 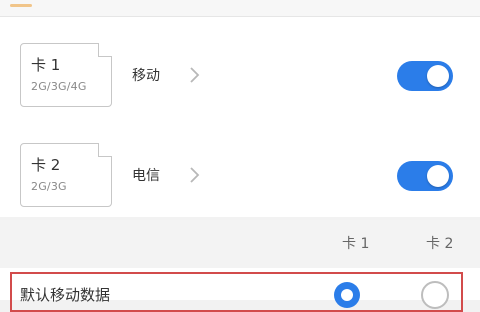 I want to click on top-bar, so click(x=240, y=8).